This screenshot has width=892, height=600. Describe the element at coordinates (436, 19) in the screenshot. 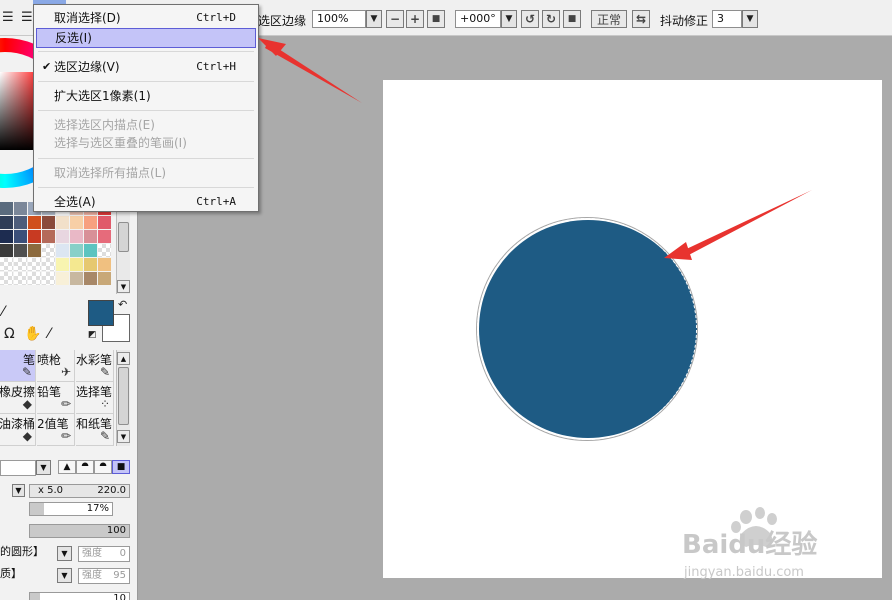

I see `zoom-reset-button: ■` at that location.